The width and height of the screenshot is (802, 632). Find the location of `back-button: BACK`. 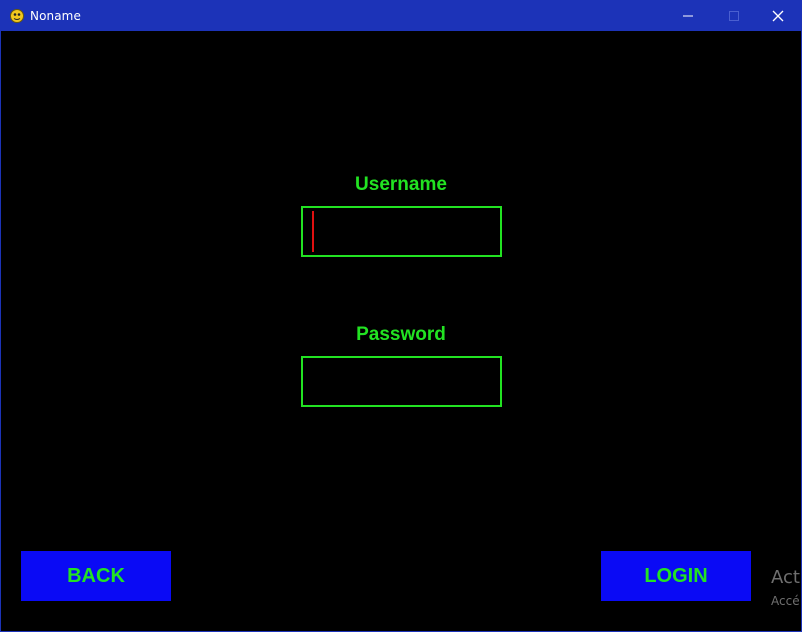

back-button: BACK is located at coordinates (96, 576).